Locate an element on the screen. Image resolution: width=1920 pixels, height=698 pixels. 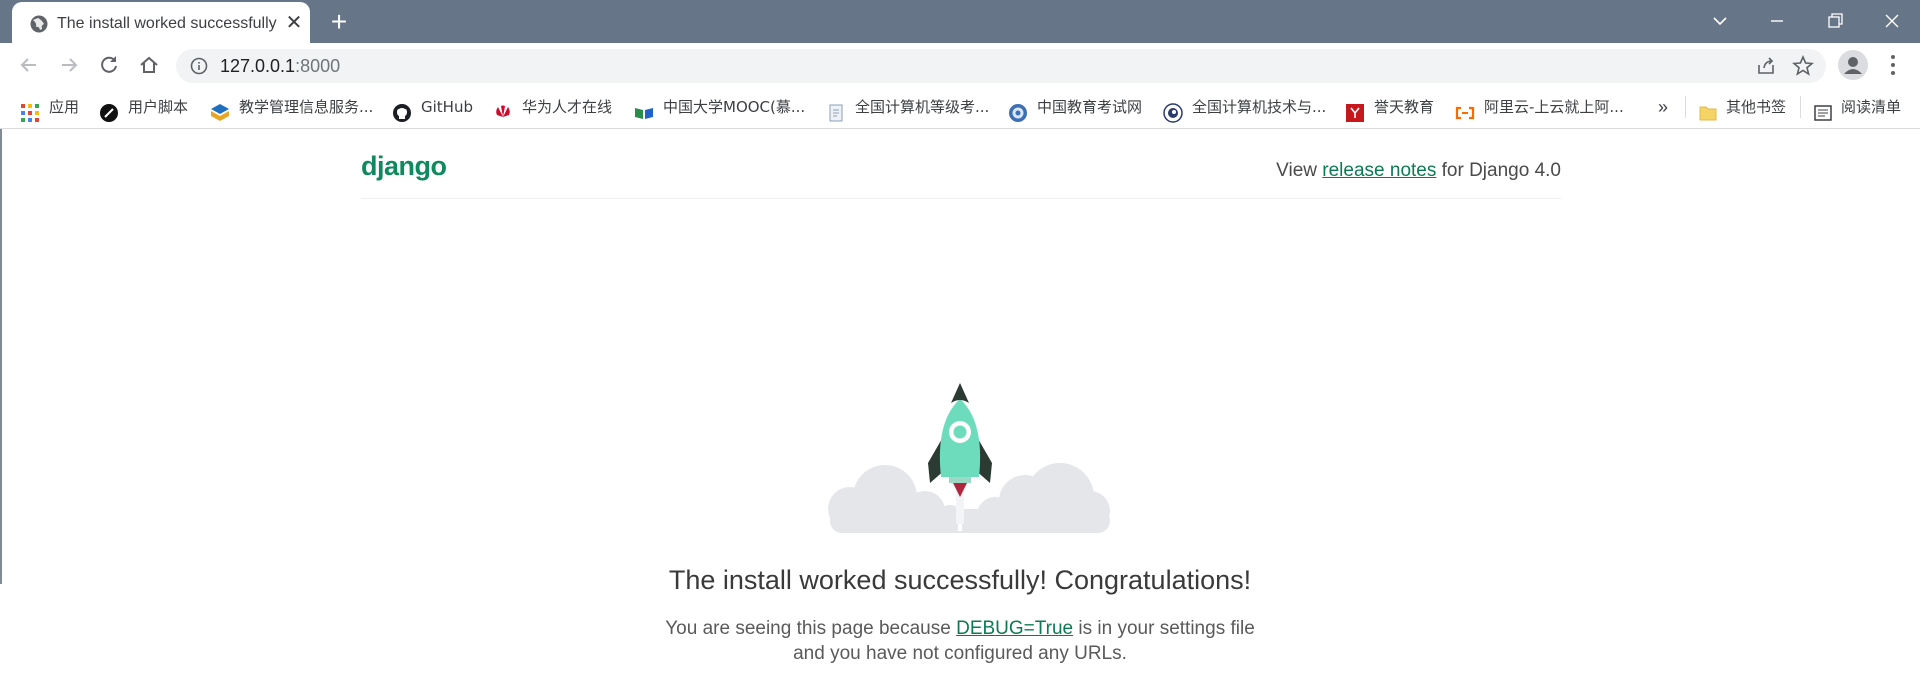
release-notes-text: View release notes for Django 4.0 is located at coordinates (1418, 171).